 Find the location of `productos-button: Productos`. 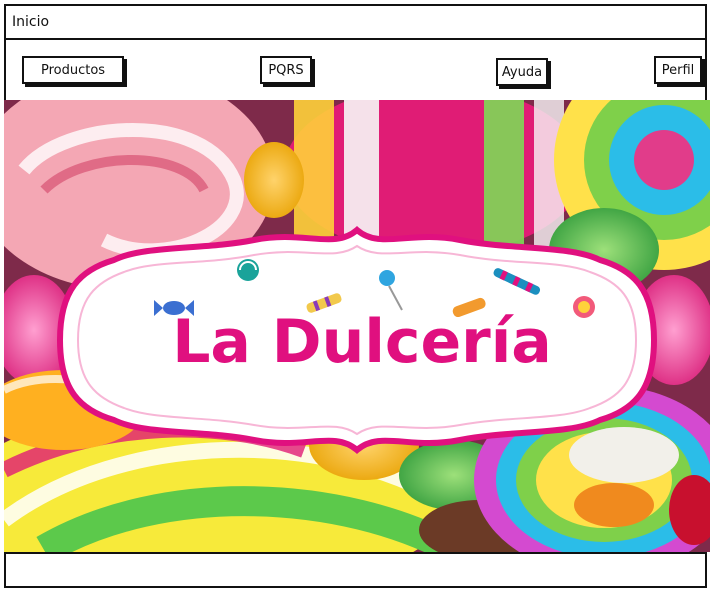

productos-button: Productos is located at coordinates (73, 70).